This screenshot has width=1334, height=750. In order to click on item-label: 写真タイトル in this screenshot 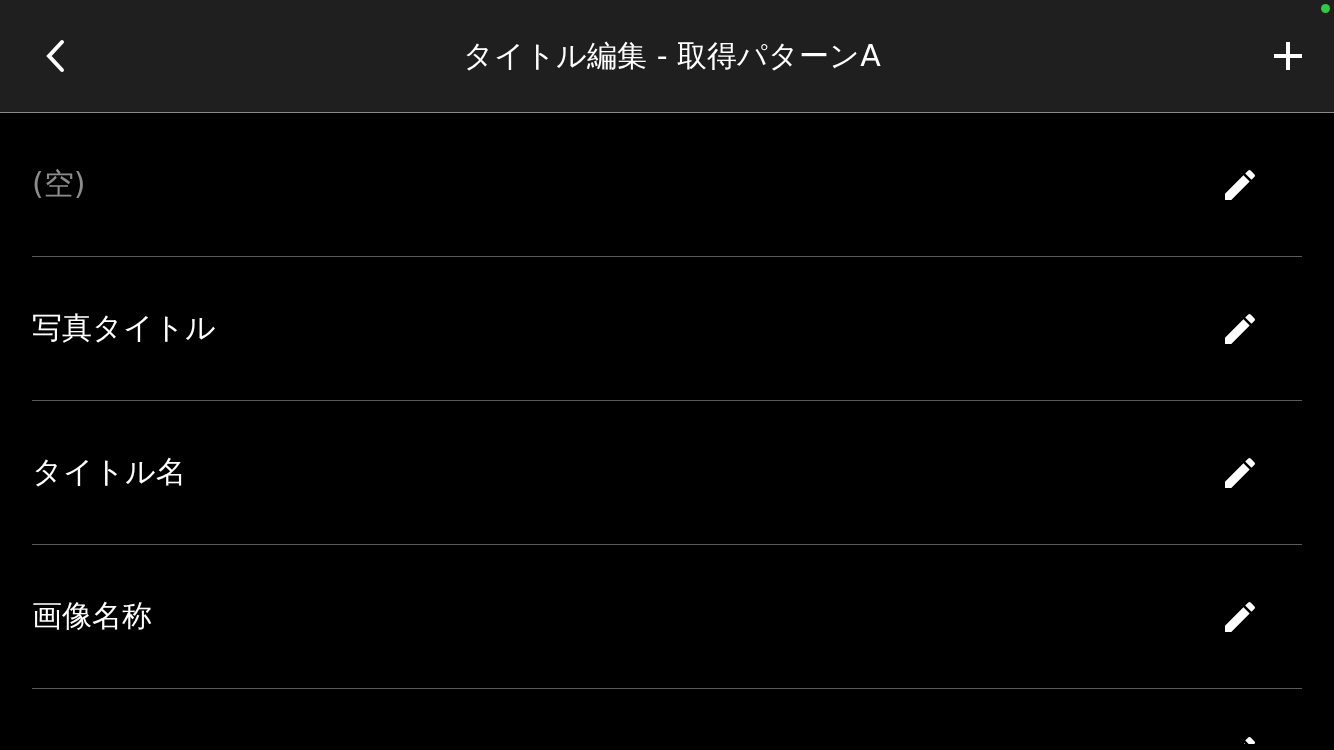, I will do `click(124, 328)`.